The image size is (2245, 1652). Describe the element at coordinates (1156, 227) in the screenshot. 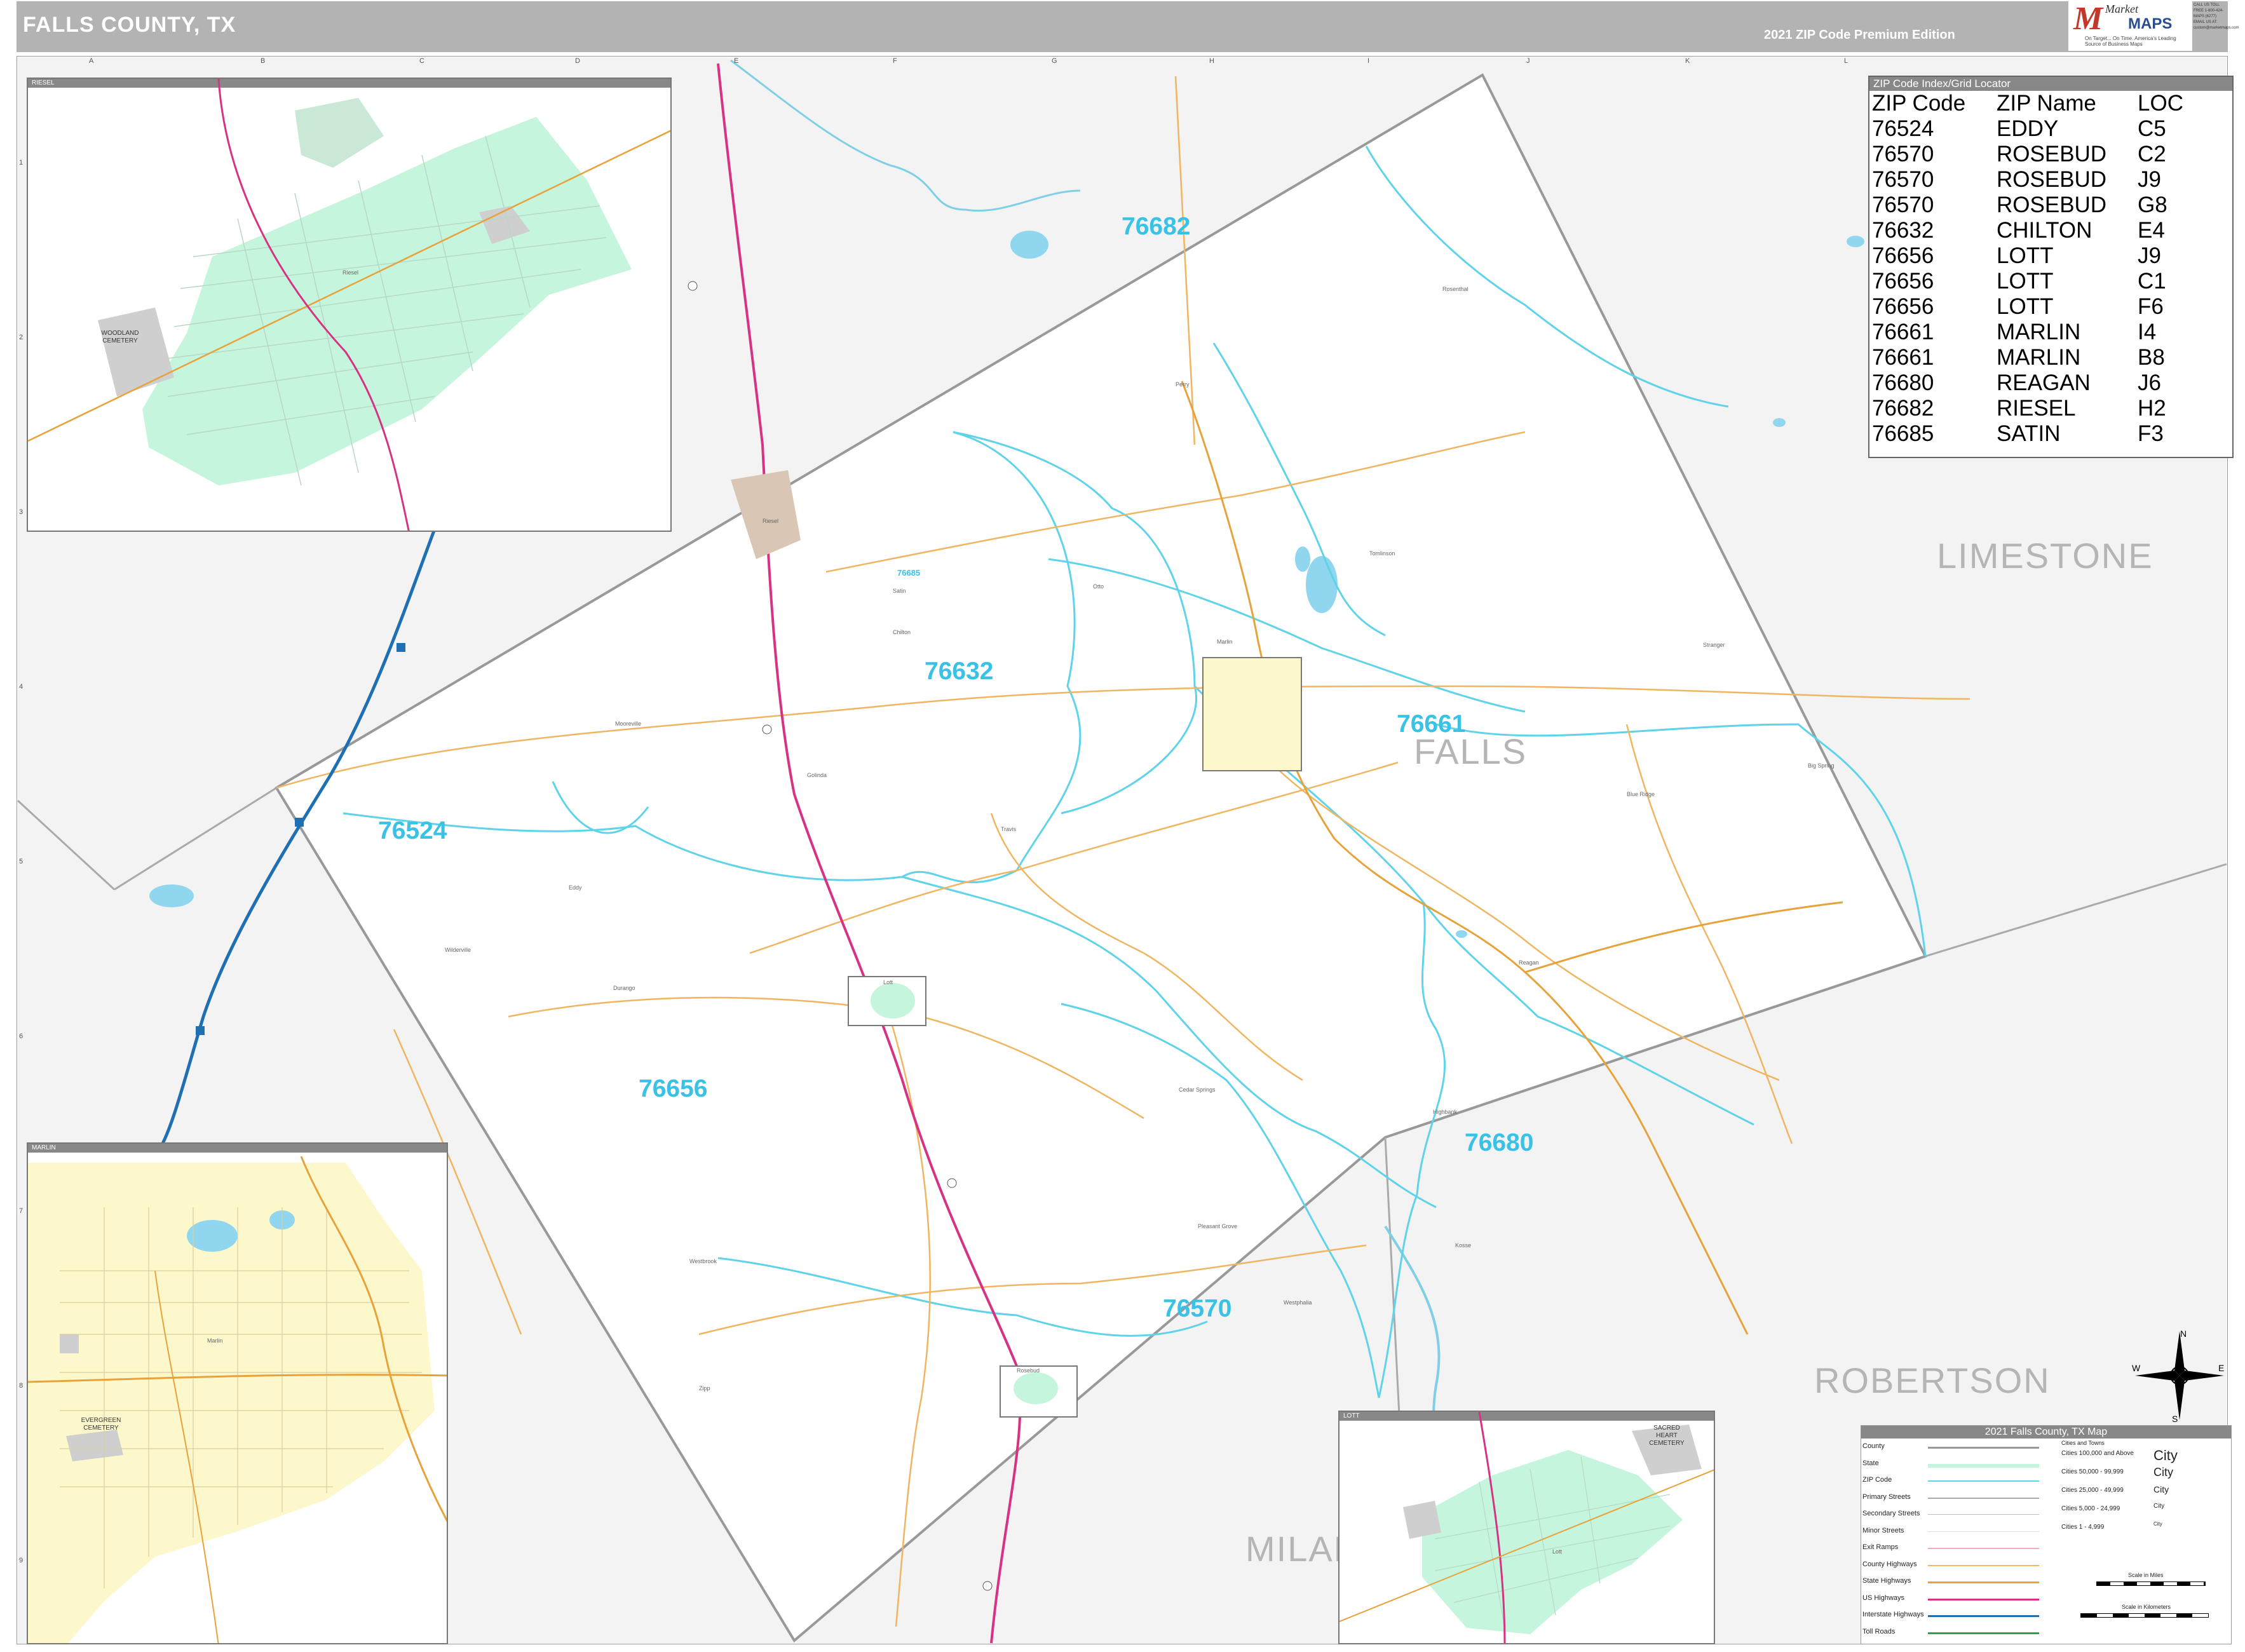

I see `zip-label-76682: 76682` at that location.